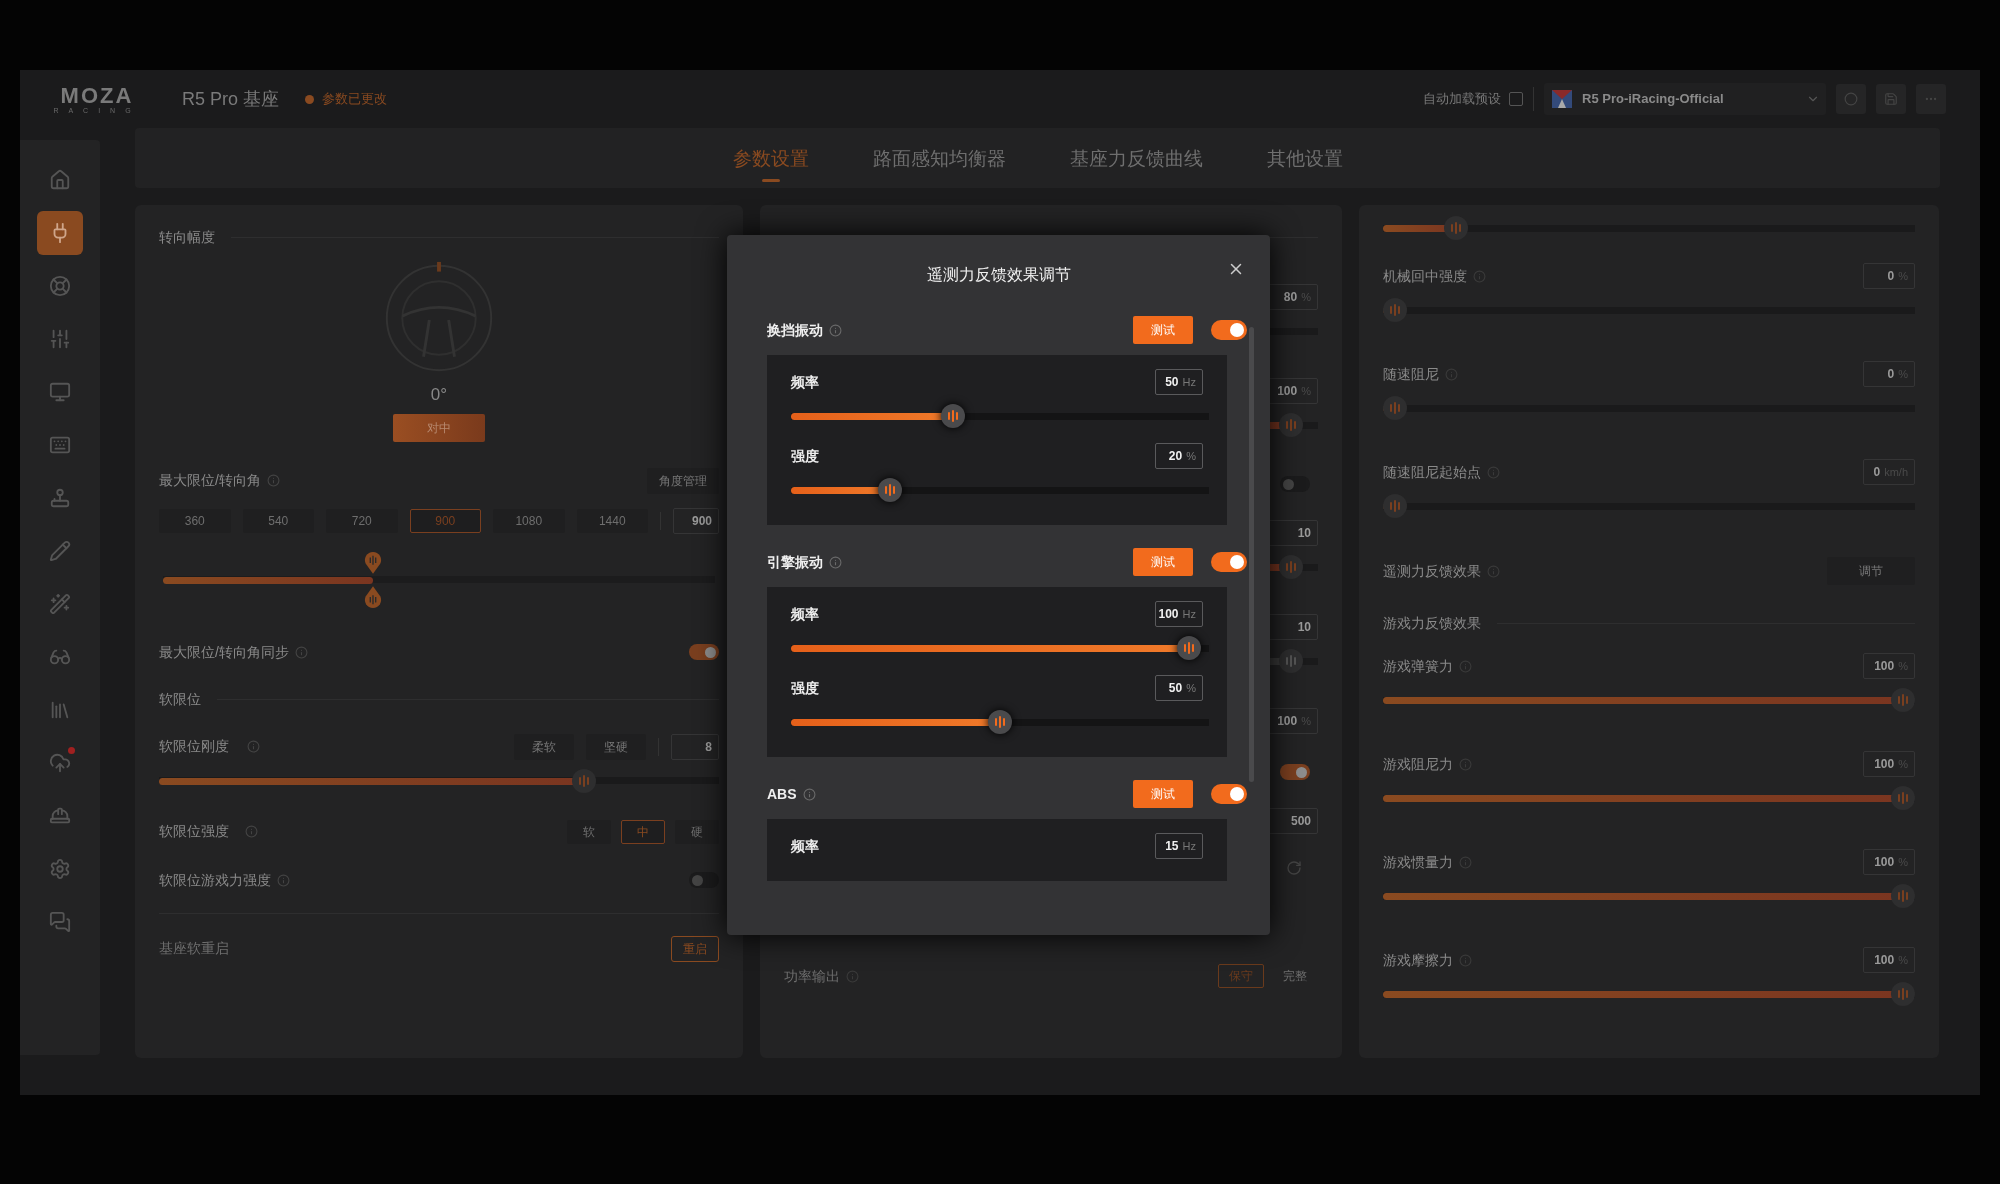  Describe the element at coordinates (224, 652) in the screenshot. I see `setting-label: 最大限位/转向角同步` at that location.